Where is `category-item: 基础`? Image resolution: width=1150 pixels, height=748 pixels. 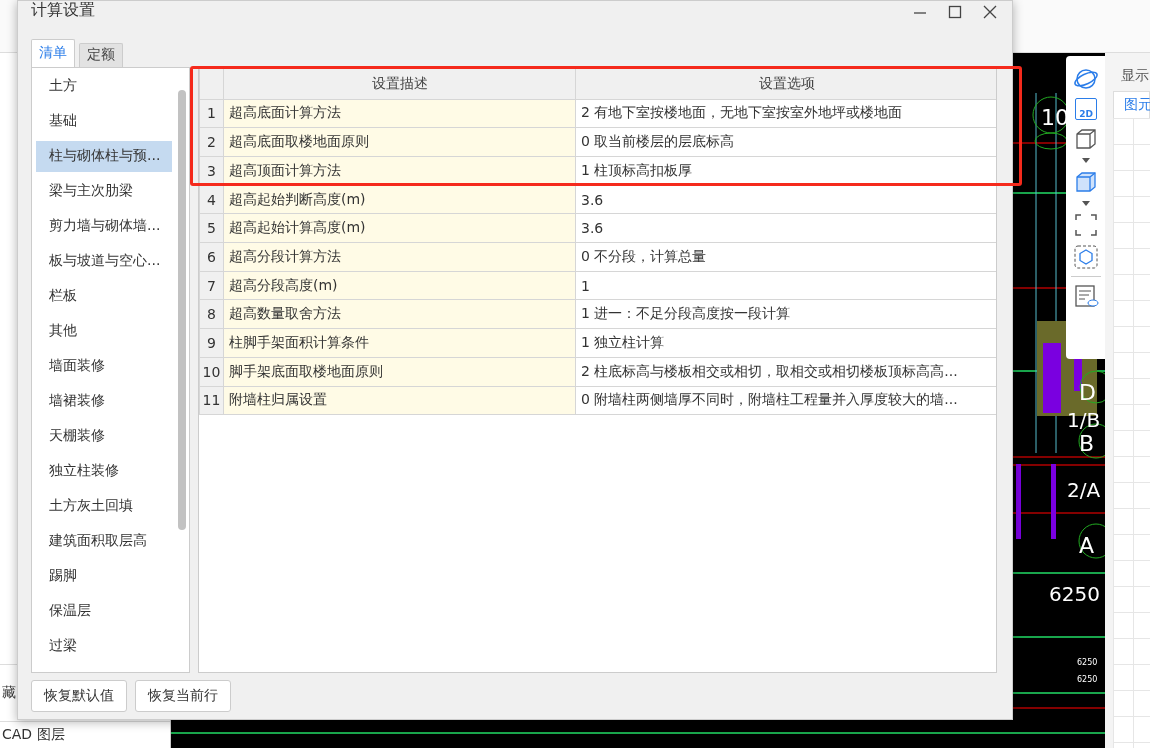
category-item: 基础 is located at coordinates (104, 121).